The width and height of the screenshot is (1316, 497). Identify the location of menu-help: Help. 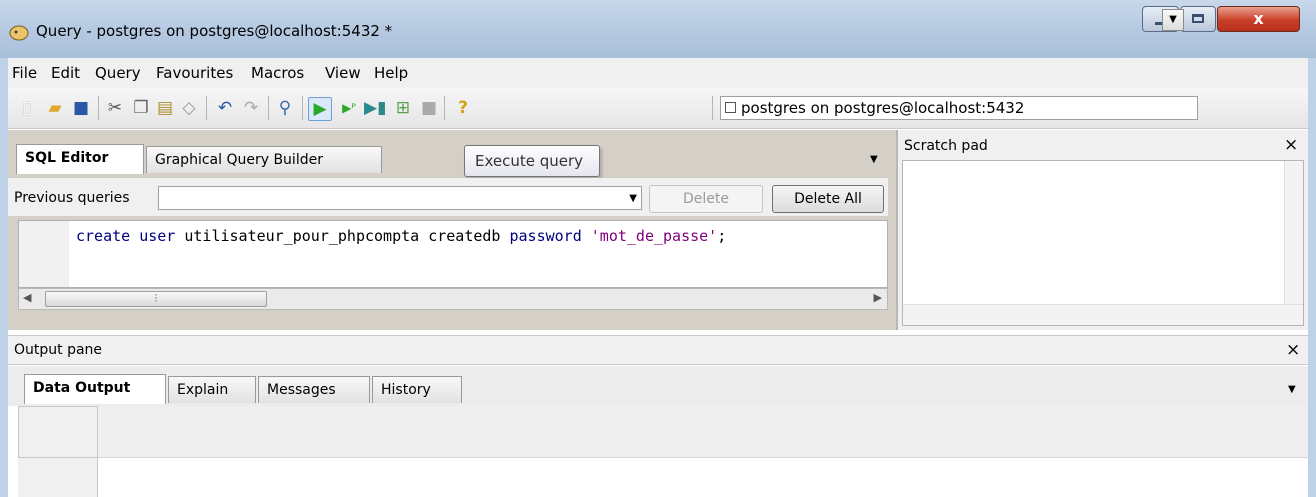
(391, 73).